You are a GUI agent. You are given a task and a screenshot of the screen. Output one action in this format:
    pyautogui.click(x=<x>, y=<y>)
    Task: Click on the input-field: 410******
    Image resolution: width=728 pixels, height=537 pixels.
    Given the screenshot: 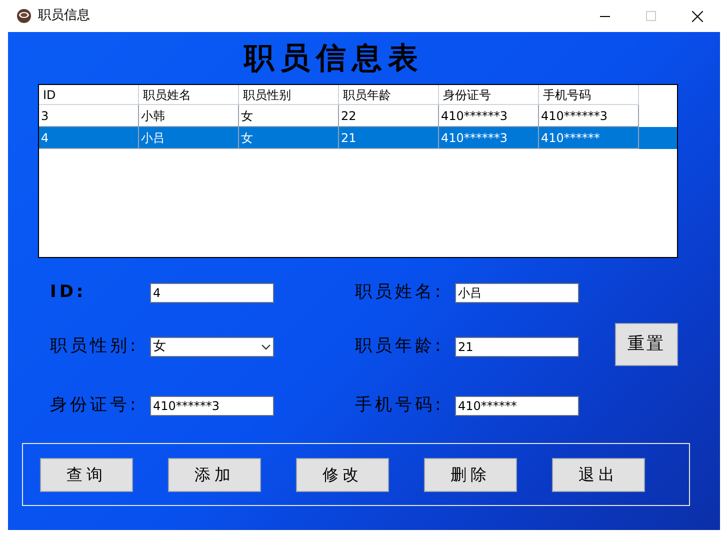 What is the action you would take?
    pyautogui.click(x=517, y=406)
    